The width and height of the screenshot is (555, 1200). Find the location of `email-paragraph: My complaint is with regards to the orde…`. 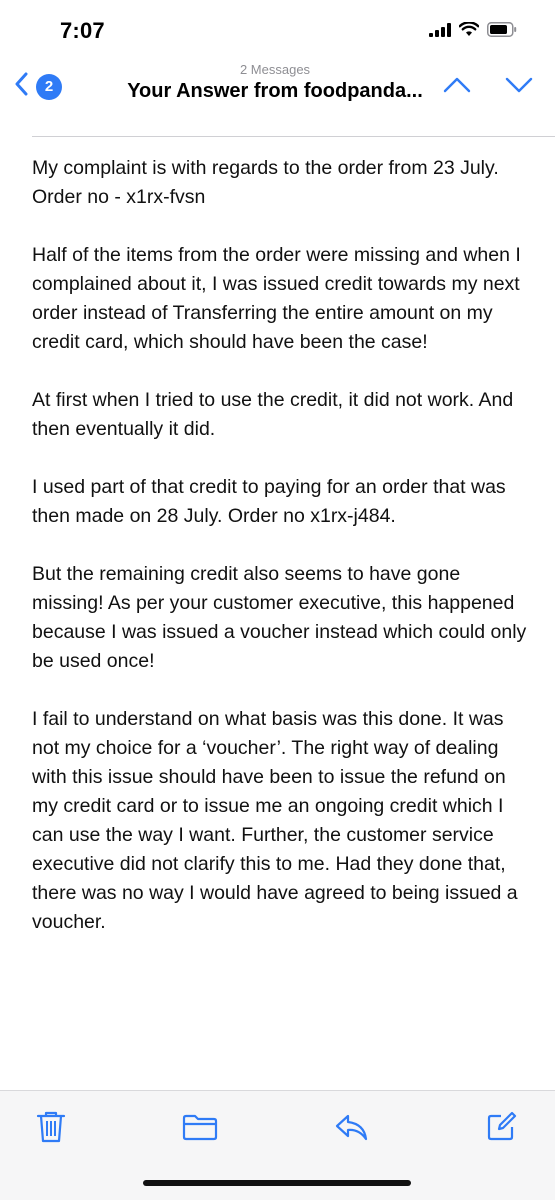

email-paragraph: My complaint is with regards to the orde… is located at coordinates (265, 182).